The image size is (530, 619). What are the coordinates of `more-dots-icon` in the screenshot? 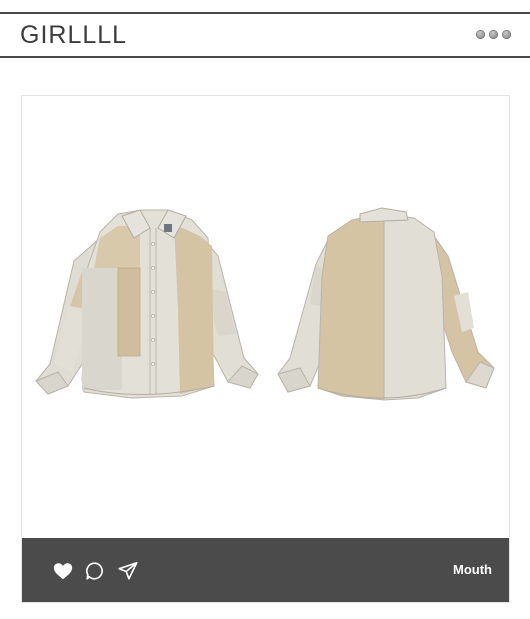 It's located at (493, 34).